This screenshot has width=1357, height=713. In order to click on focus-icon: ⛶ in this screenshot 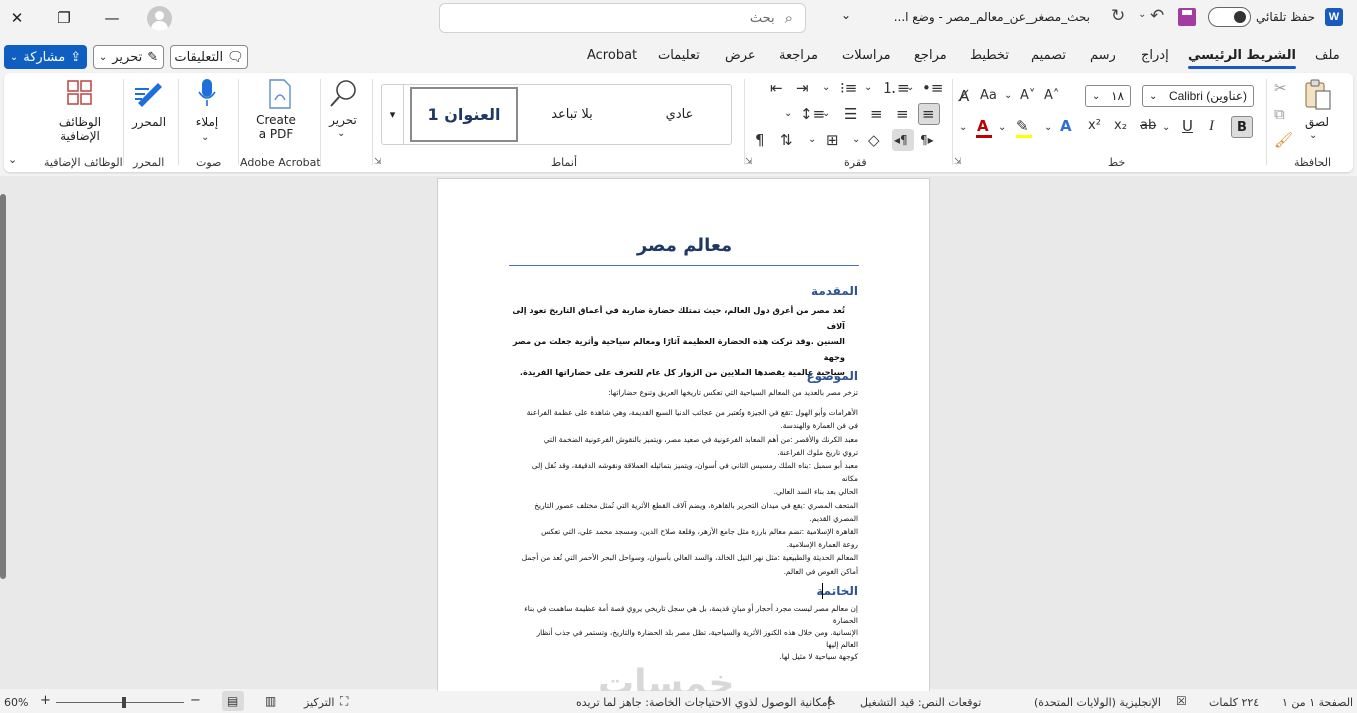, I will do `click(344, 701)`.